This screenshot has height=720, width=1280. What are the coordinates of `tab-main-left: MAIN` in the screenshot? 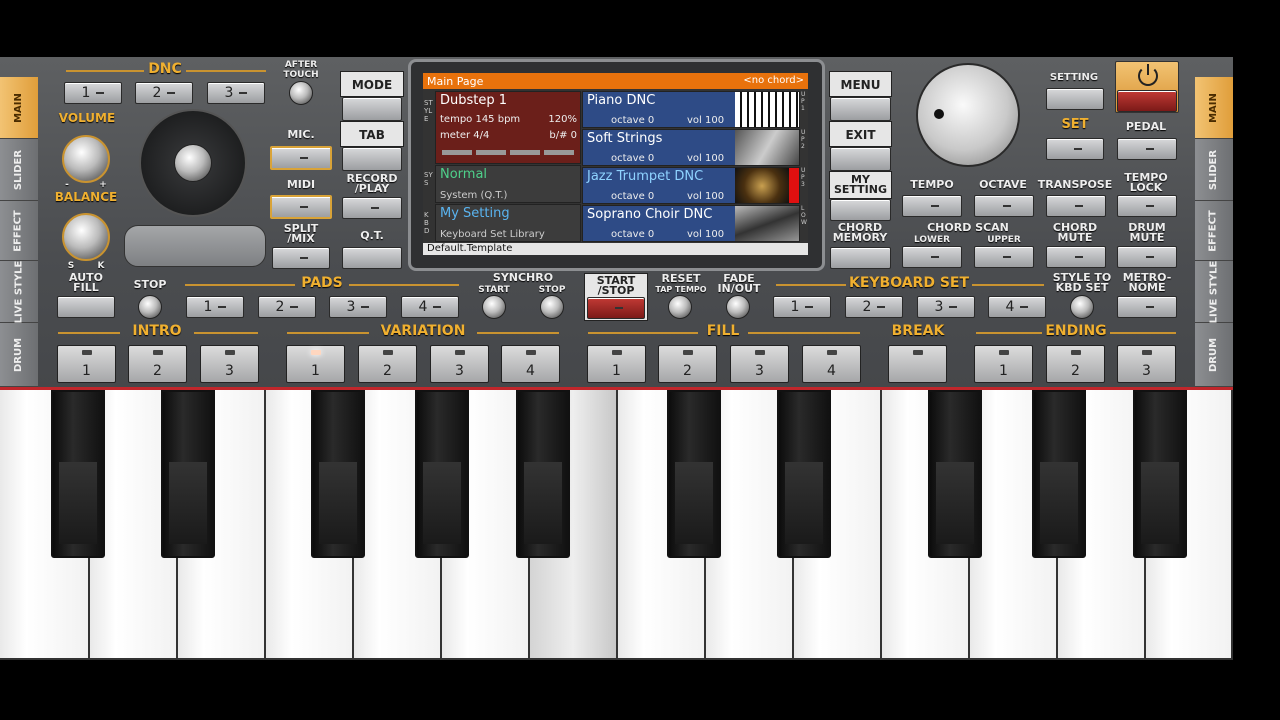 It's located at (19, 108).